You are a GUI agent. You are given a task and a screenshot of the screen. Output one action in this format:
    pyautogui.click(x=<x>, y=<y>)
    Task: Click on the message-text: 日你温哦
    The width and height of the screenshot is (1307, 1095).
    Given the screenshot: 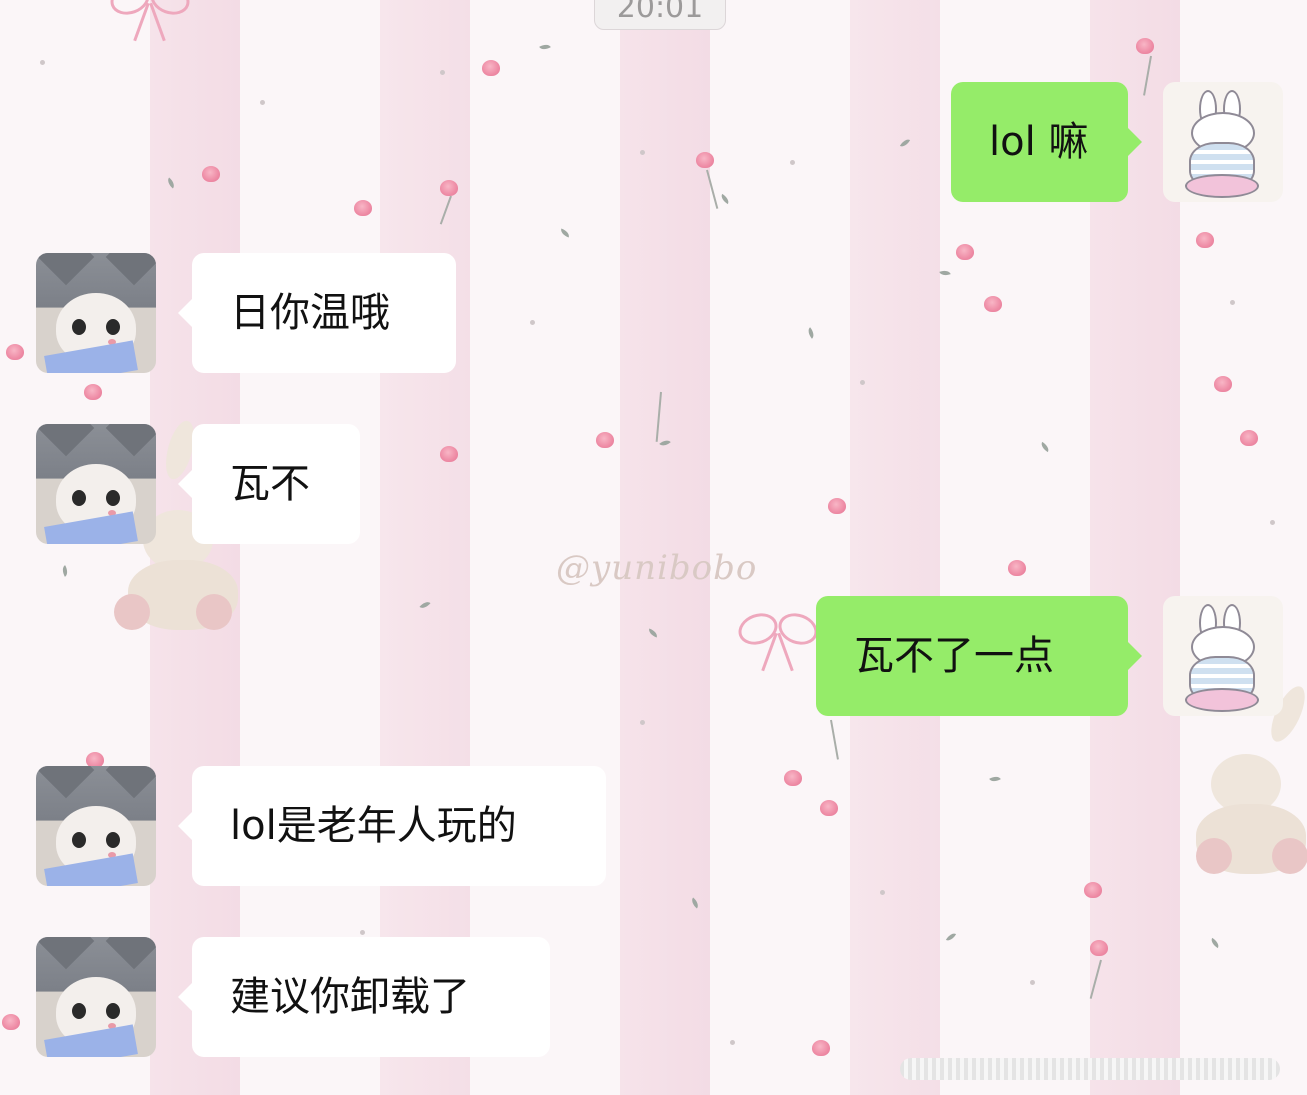 What is the action you would take?
    pyautogui.click(x=310, y=313)
    